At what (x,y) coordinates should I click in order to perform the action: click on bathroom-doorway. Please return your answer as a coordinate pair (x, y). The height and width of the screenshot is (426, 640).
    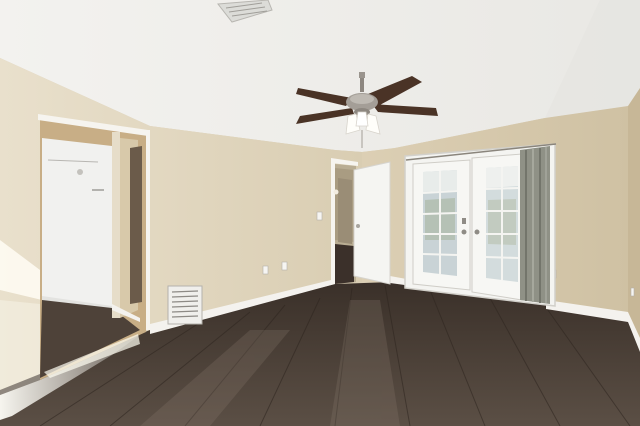
    Looking at the image, I should click on (94, 247).